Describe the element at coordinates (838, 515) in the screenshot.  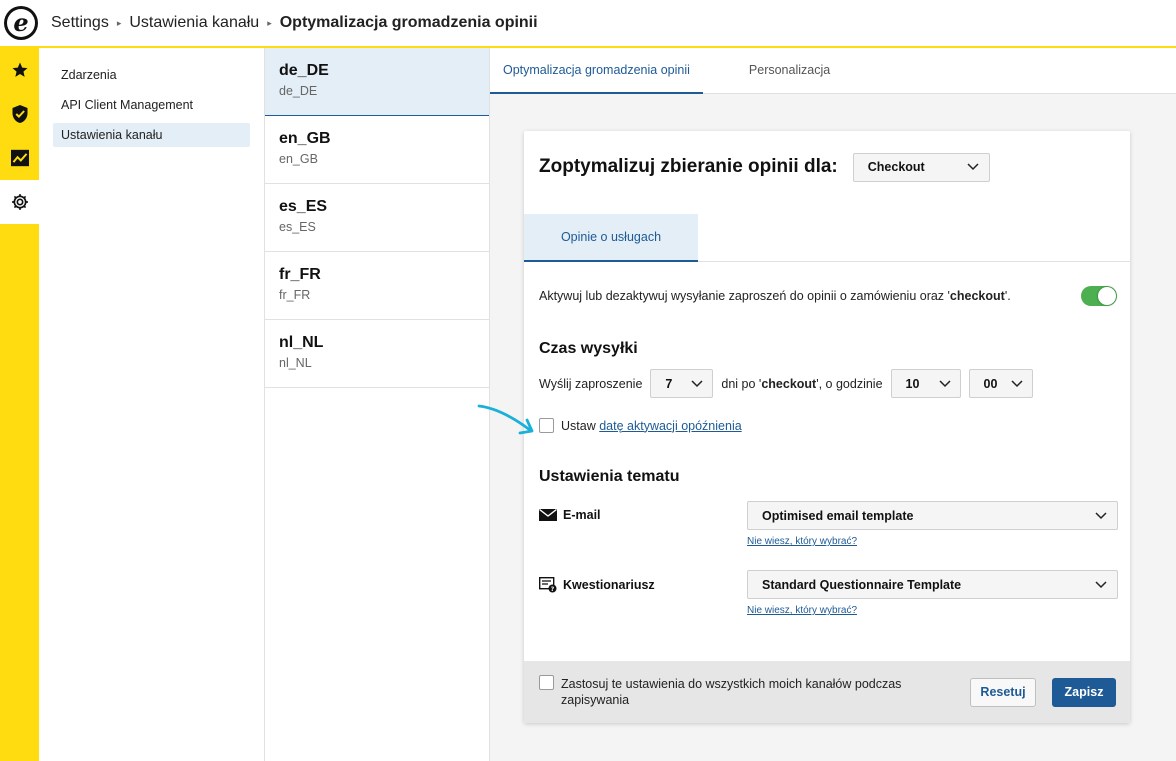
I see `email-template-value: Optimised email template` at that location.